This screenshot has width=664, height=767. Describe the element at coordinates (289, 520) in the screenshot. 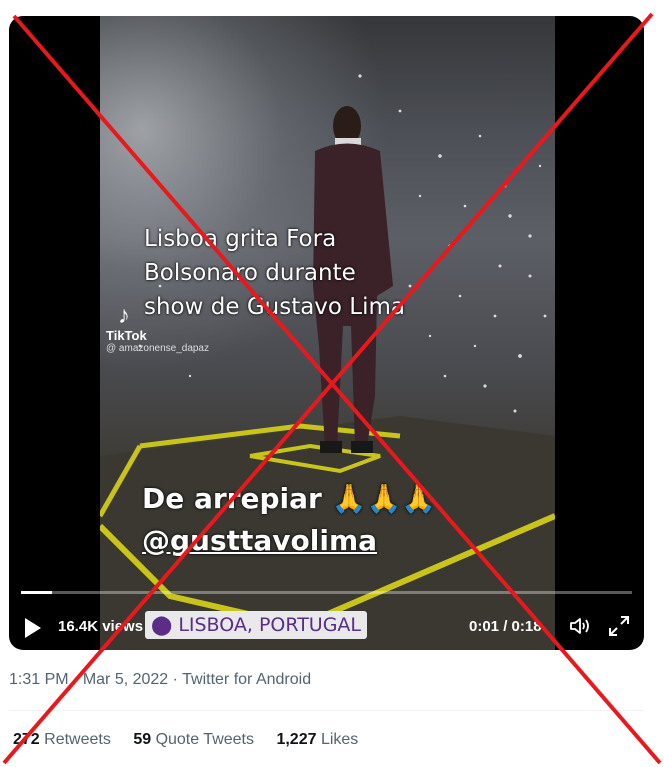

I see `video-reaction-overlay: De arrepiar 🙏🙏🙏 @gusttavolima` at that location.